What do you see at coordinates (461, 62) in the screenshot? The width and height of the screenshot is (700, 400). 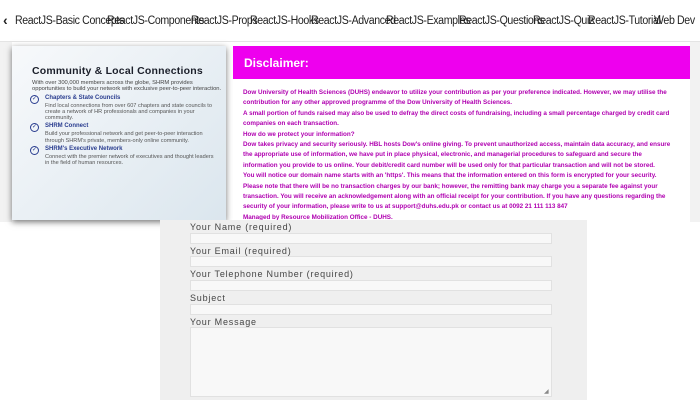 I see `disclaimer-header: Disclaimer:` at bounding box center [461, 62].